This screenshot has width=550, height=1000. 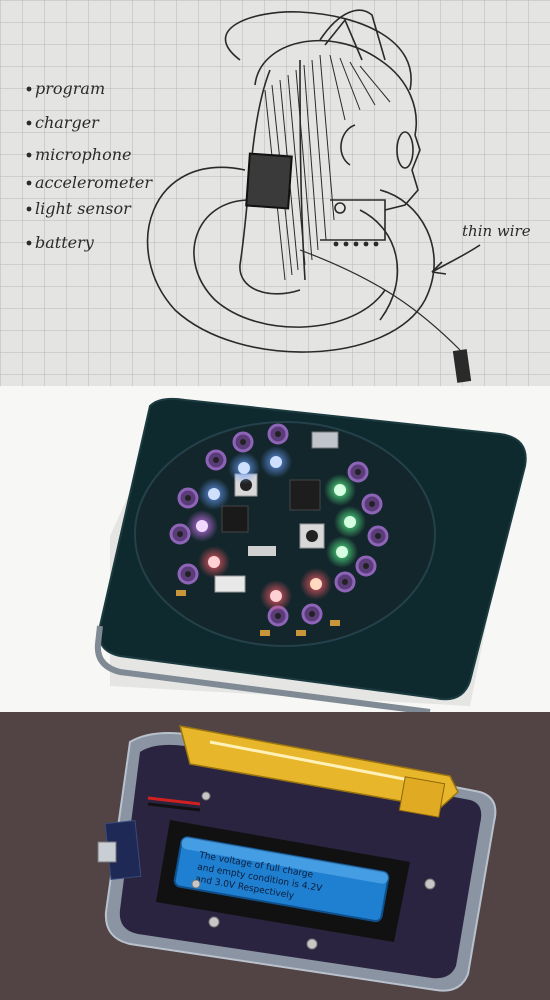 What do you see at coordinates (496, 231) in the screenshot?
I see `thin-wire-label: thin wire` at bounding box center [496, 231].